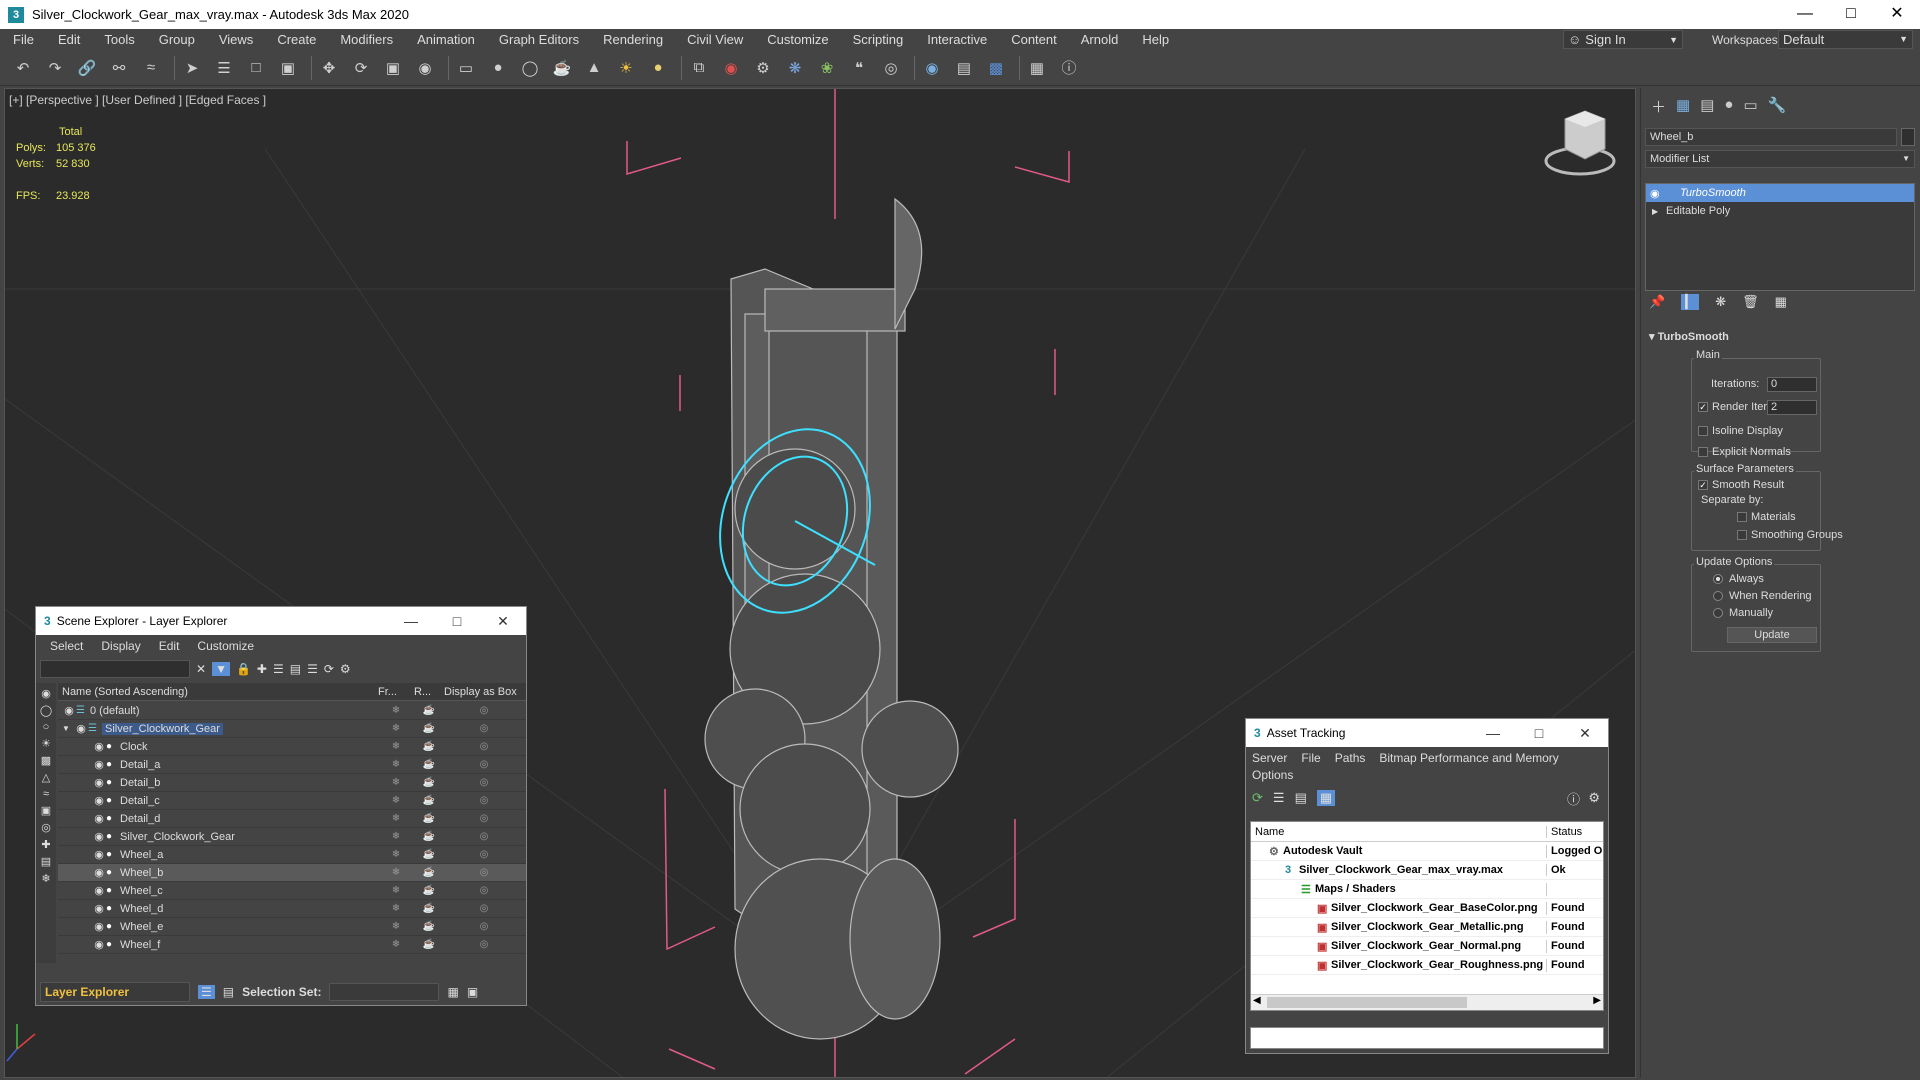 The height and width of the screenshot is (1080, 1920). Describe the element at coordinates (1427, 927) in the screenshot. I see `asset-row: ▣ Silver_Clockwork_Gear_Metallic.png Found` at that location.